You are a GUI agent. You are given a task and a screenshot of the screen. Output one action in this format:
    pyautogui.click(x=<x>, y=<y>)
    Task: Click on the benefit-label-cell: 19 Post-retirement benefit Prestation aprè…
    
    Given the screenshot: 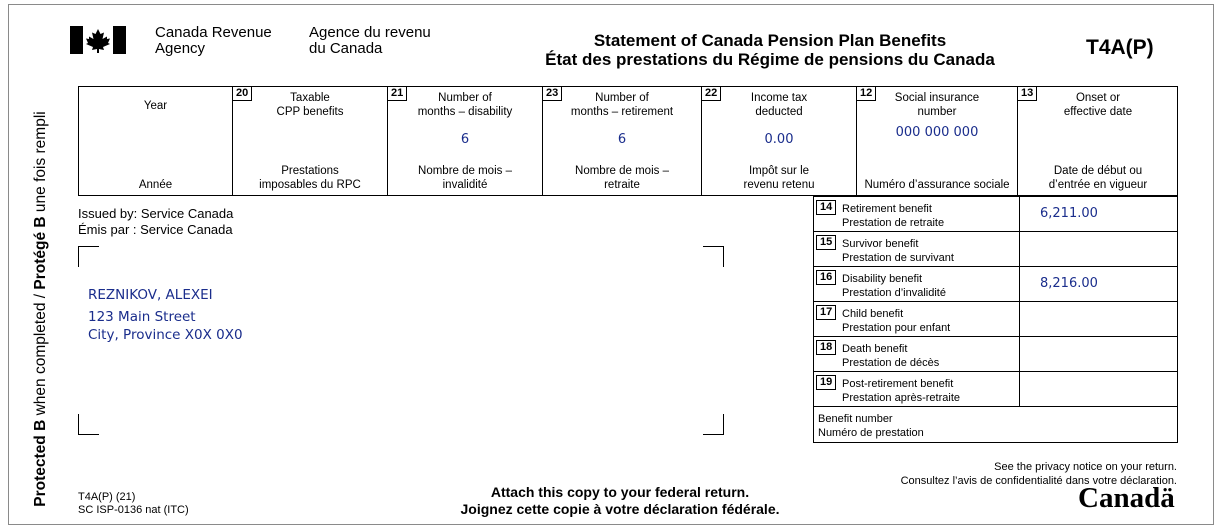 What is the action you would take?
    pyautogui.click(x=917, y=389)
    